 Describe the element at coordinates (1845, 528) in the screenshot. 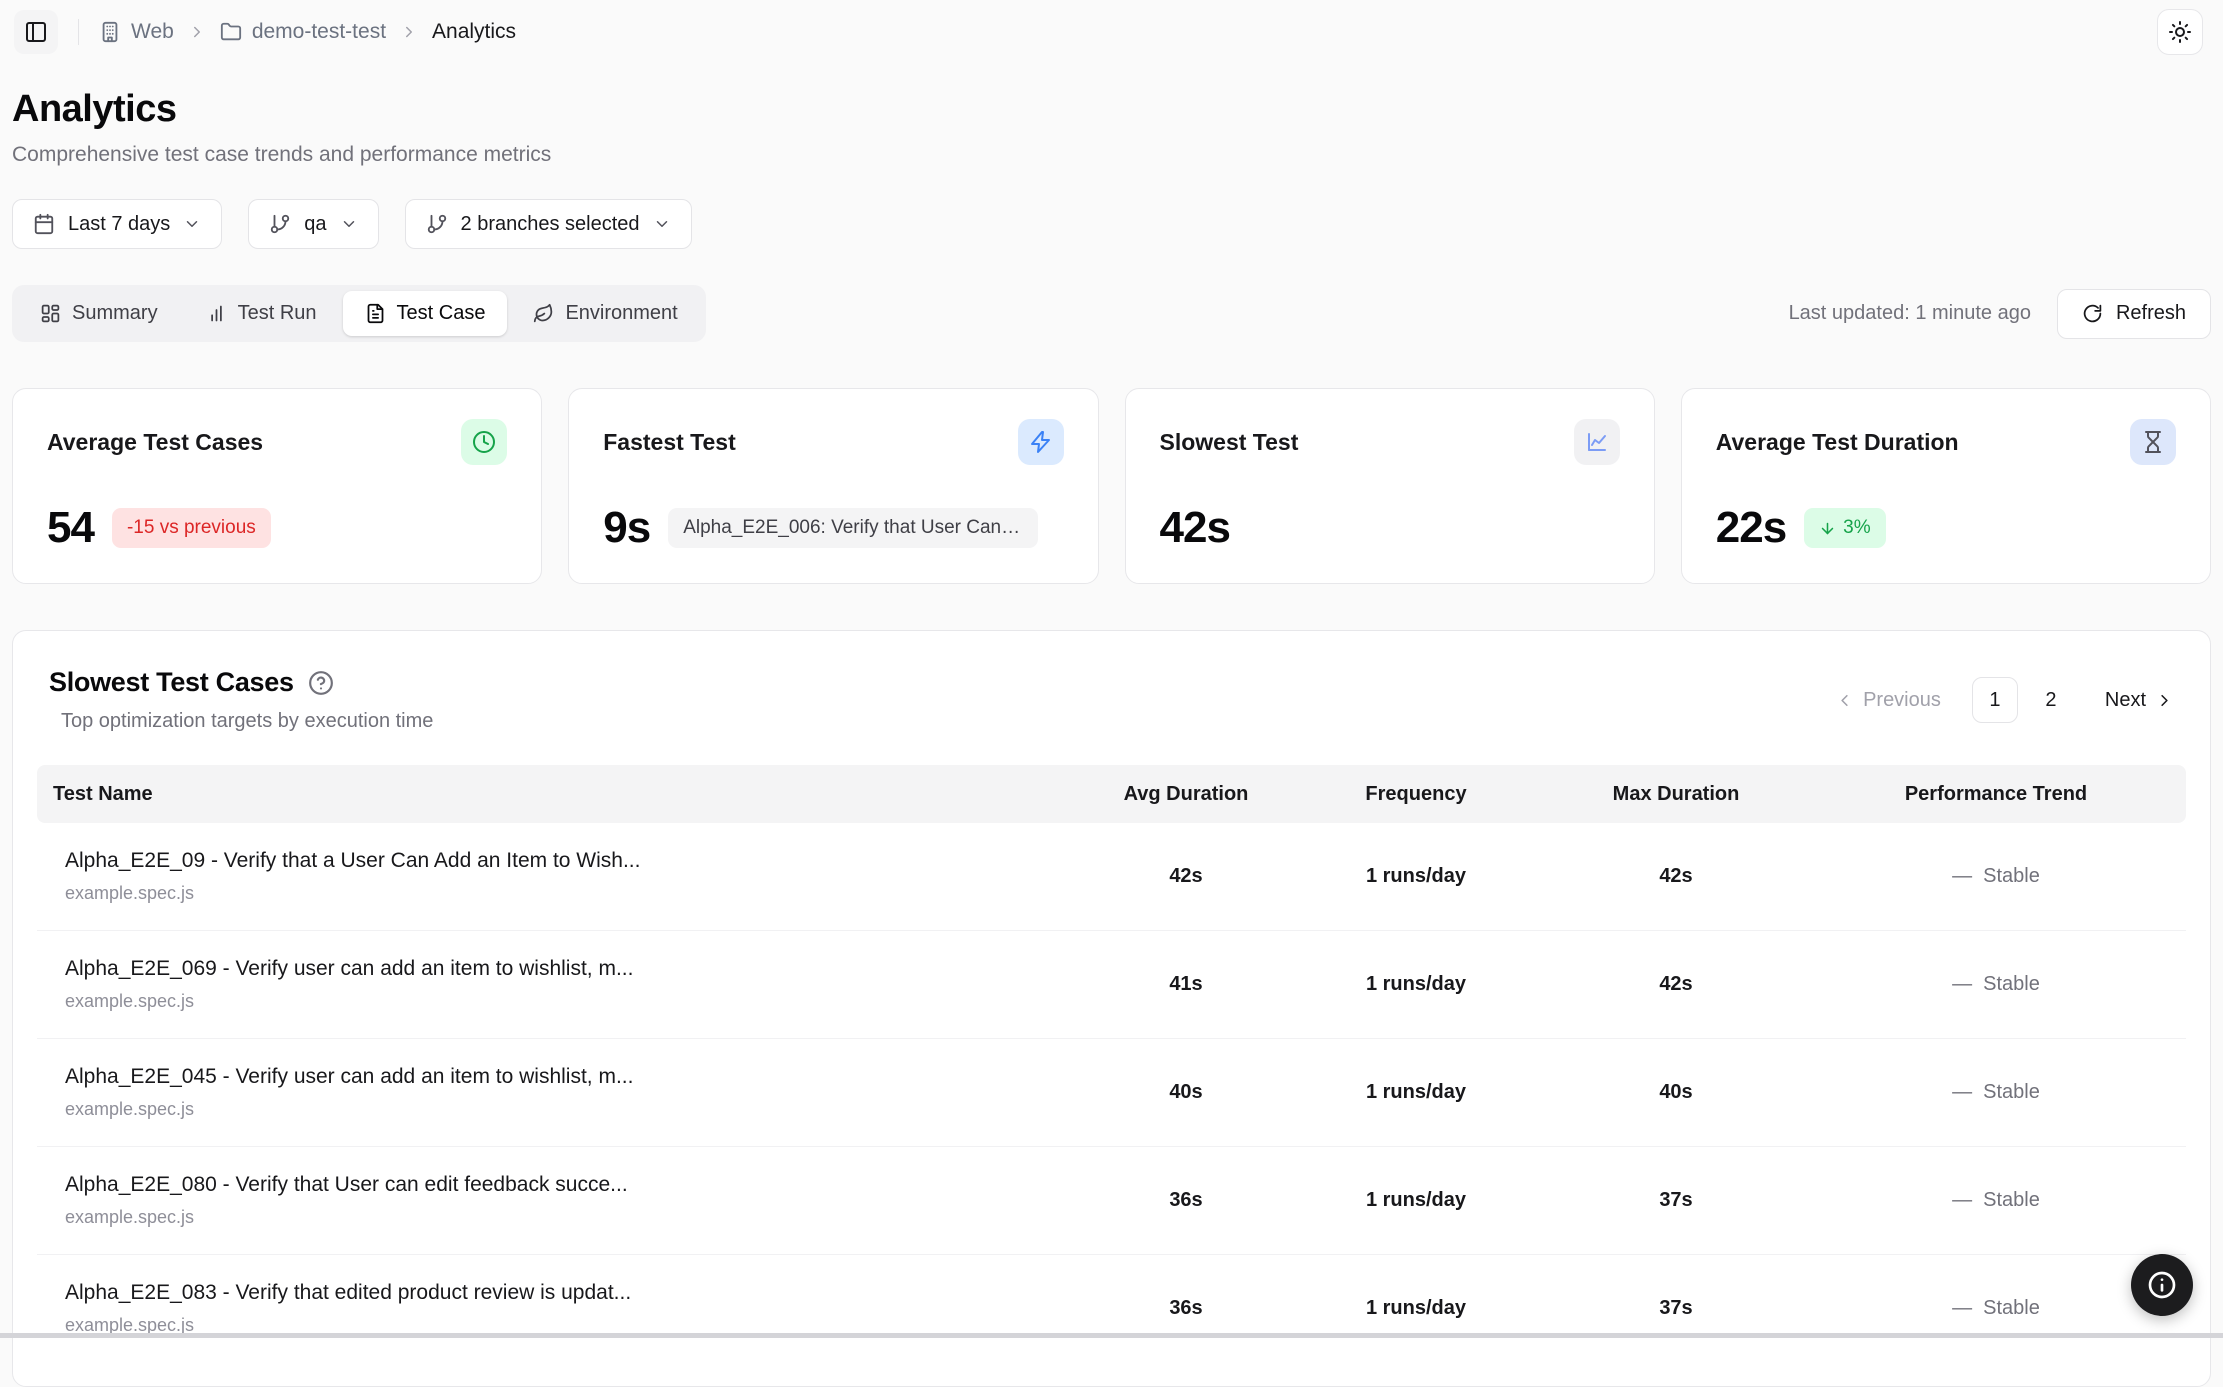

I see `stat-card-delta-badge: 3%` at that location.